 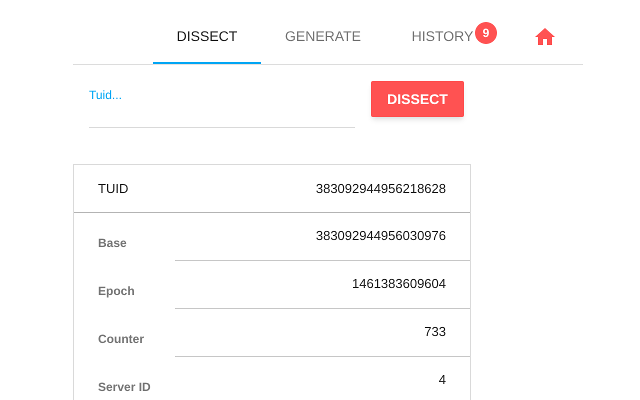 What do you see at coordinates (121, 339) in the screenshot?
I see `field-label: Counter` at bounding box center [121, 339].